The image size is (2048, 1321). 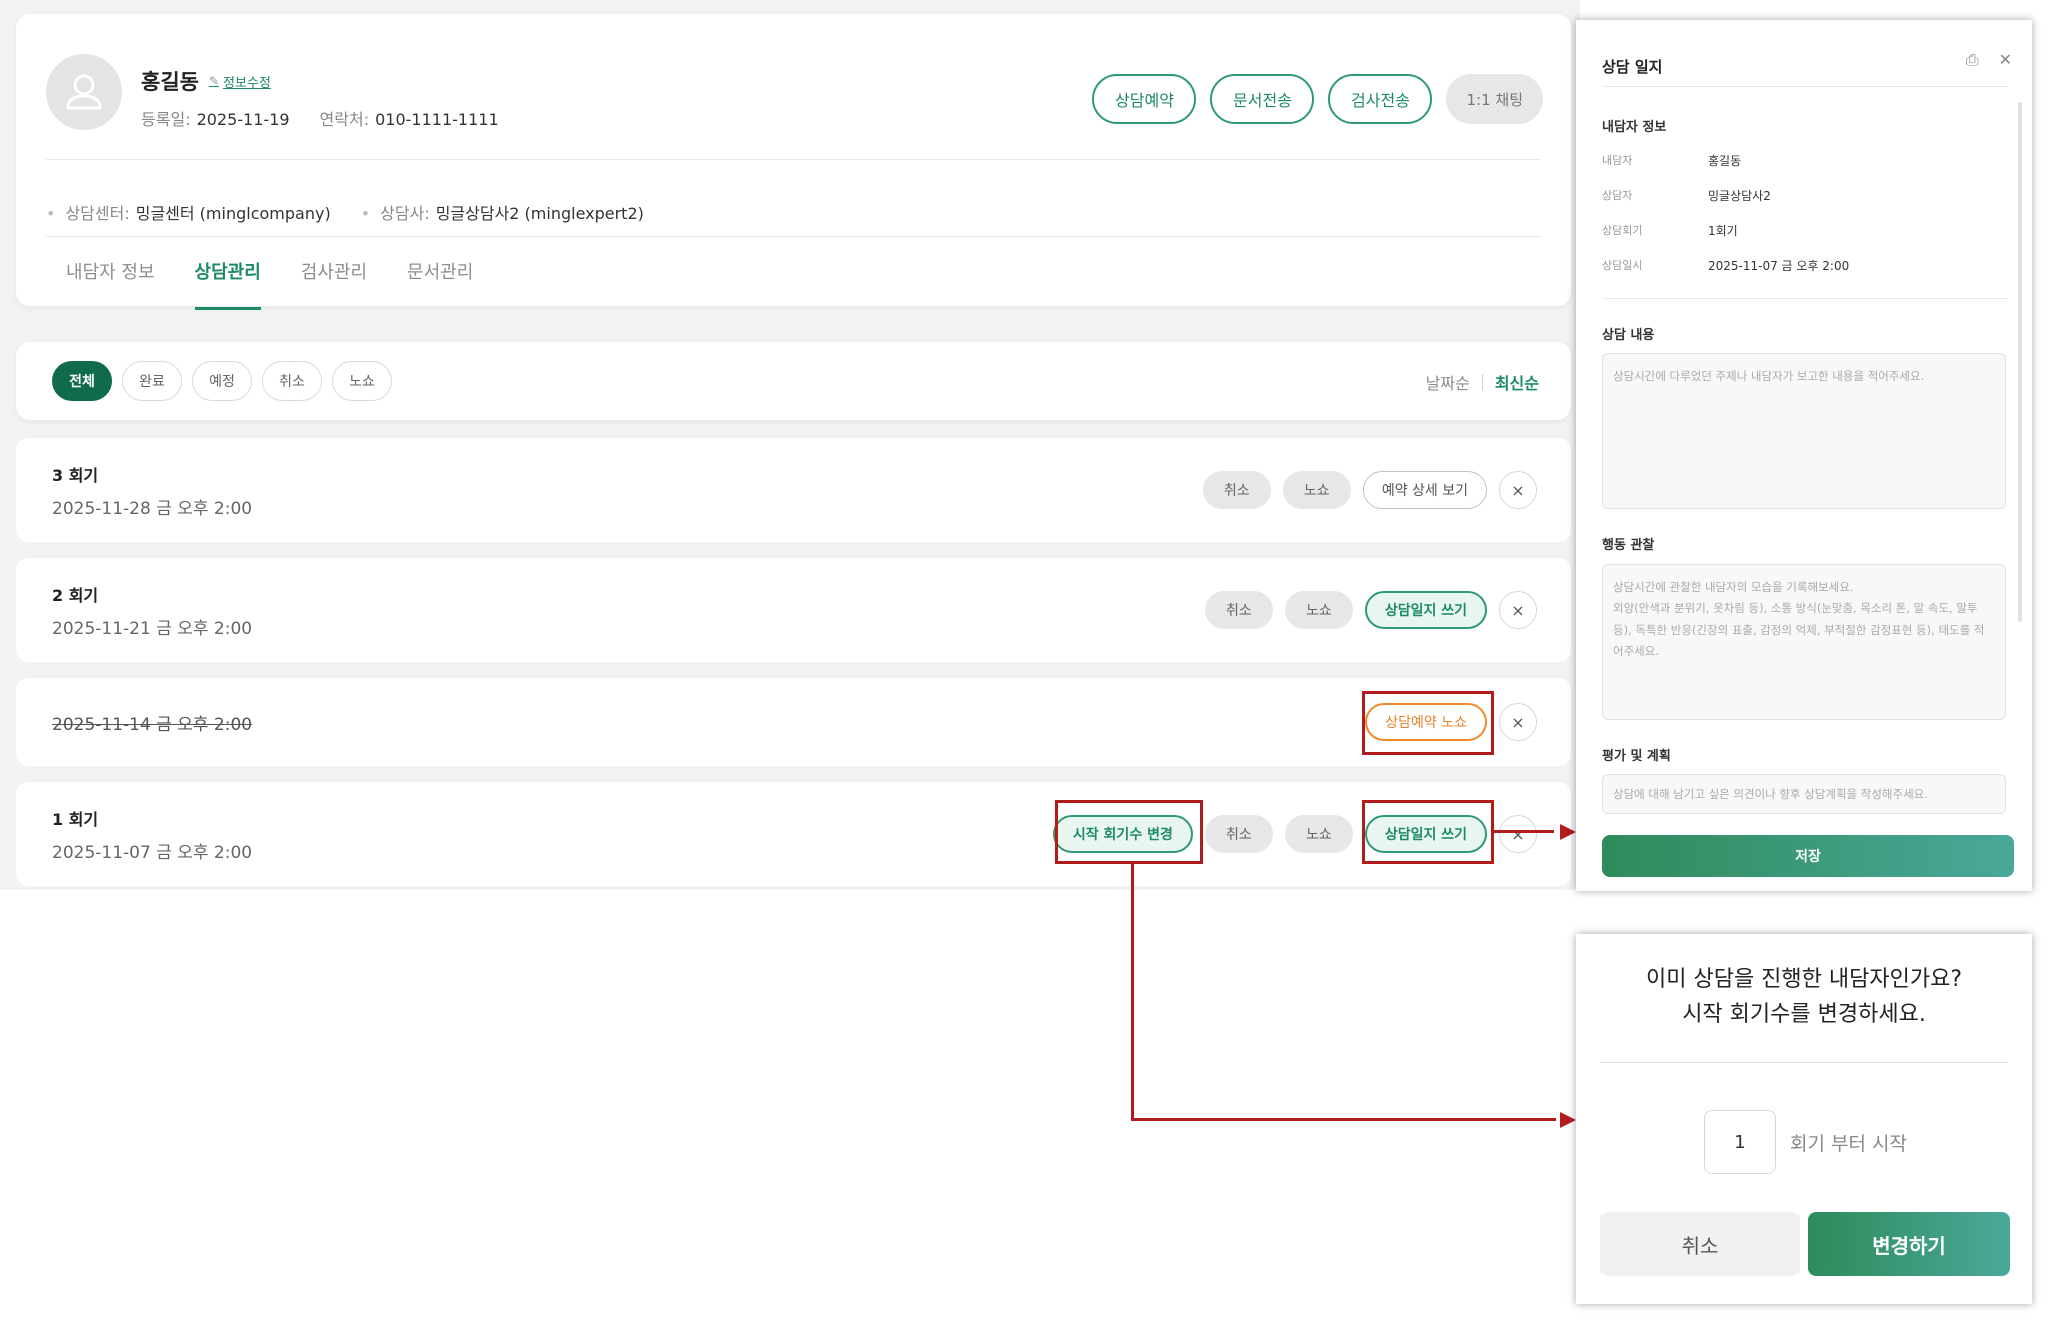 I want to click on counseling-center: 상담센터:밍글센터 (minglcompany), so click(x=188, y=212).